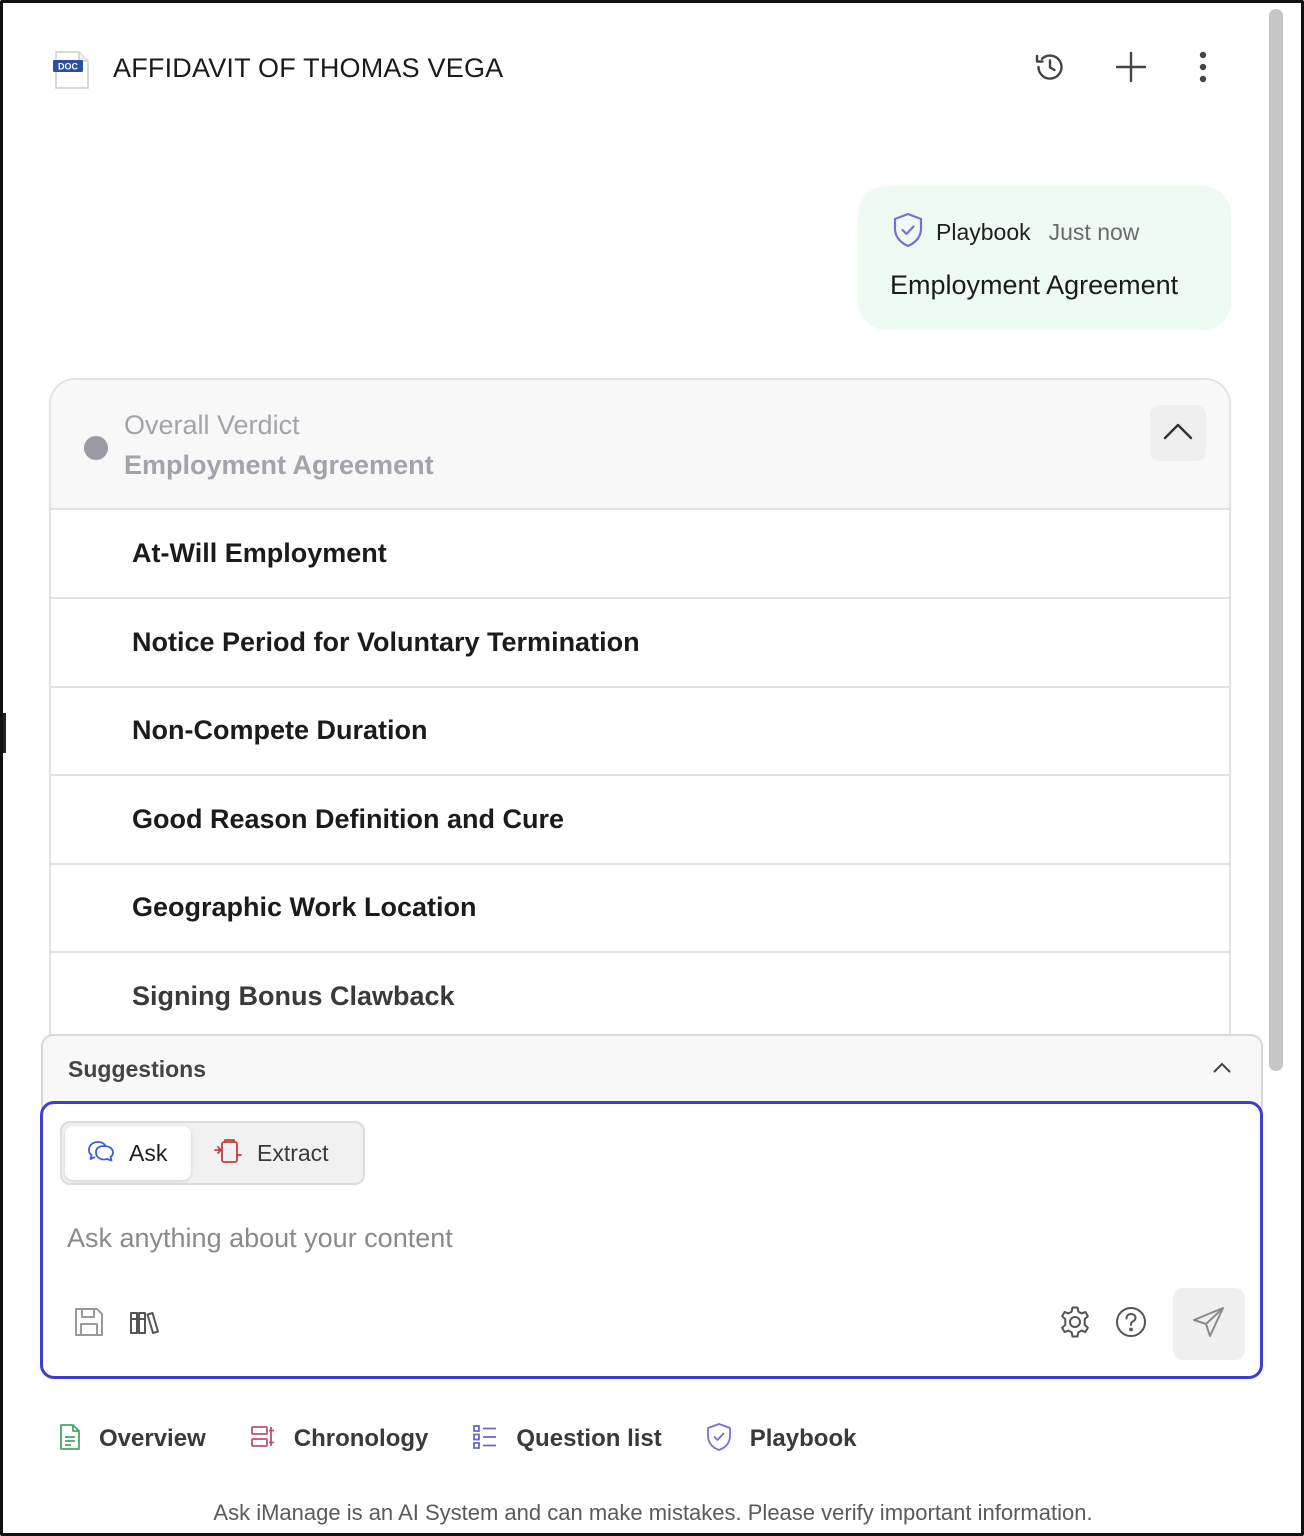  What do you see at coordinates (640, 554) in the screenshot?
I see `verdict-item: At-Will Employment` at bounding box center [640, 554].